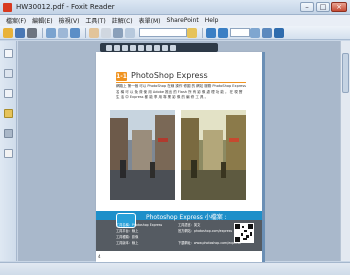  What do you see at coordinates (8, 133) in the screenshot?
I see `attachments-icon` at bounding box center [8, 133].